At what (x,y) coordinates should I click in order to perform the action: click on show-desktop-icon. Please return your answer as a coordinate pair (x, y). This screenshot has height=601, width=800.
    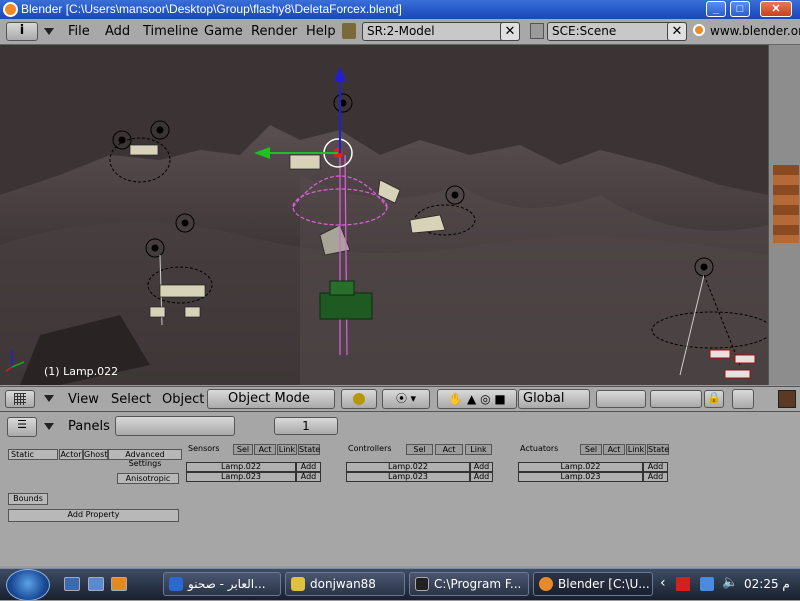
    Looking at the image, I should click on (72, 584).